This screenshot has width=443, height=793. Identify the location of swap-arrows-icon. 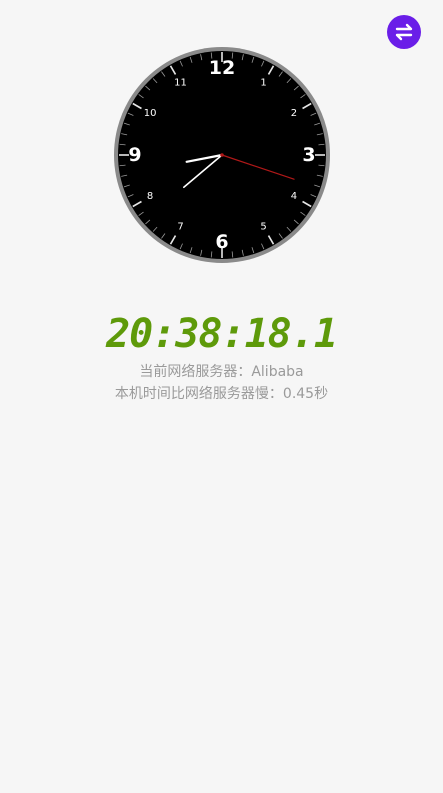
(404, 32).